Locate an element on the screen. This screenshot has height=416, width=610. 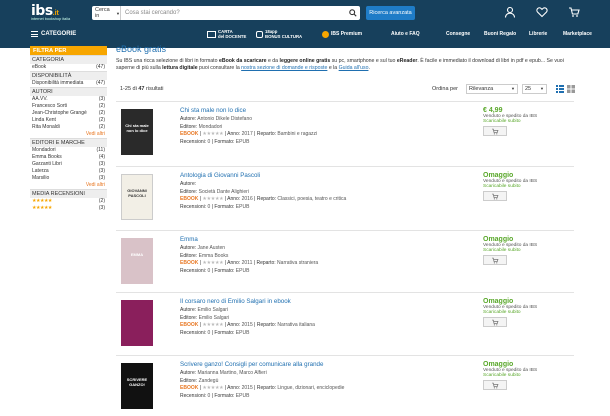
faq-link: nostra sezione di domande e risposte is located at coordinates (284, 68).